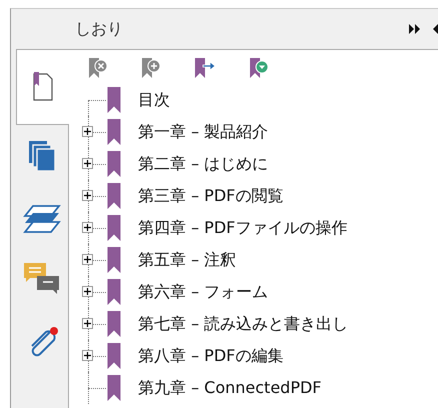 This screenshot has width=438, height=408. What do you see at coordinates (203, 132) in the screenshot?
I see `bookmark-item: 第一章 – 製品紹介` at bounding box center [203, 132].